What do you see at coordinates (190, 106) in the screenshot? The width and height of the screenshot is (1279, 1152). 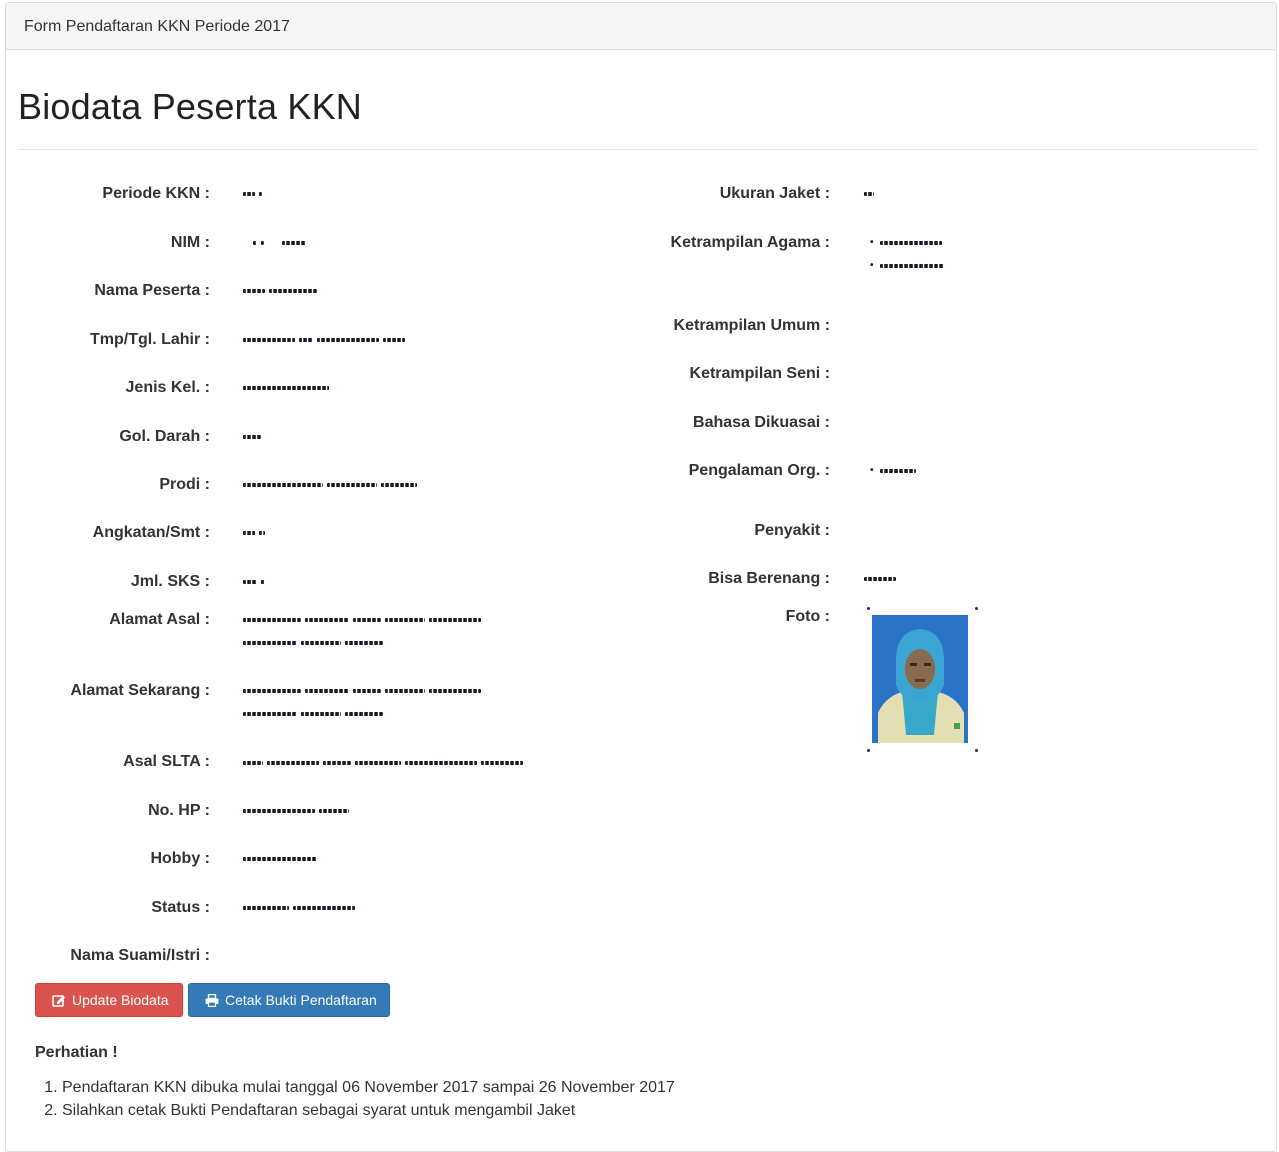 I see `page-title: Biodata Peserta KKN` at bounding box center [190, 106].